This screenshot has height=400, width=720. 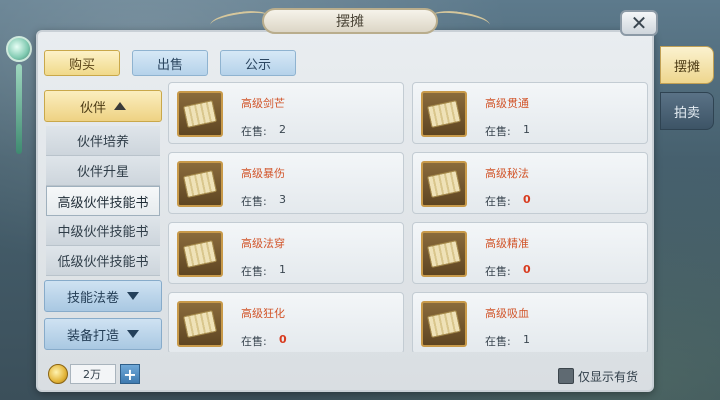 What do you see at coordinates (286, 183) in the screenshot?
I see `item-card: 高级暴伤 在售: 3` at bounding box center [286, 183].